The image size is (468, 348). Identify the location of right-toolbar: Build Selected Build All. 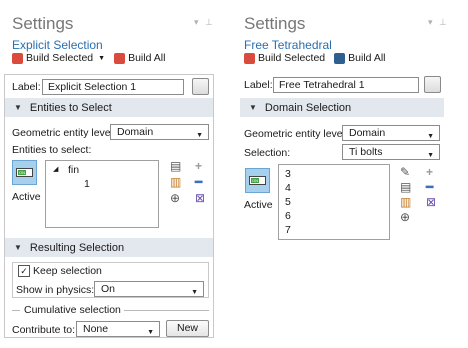
(315, 58).